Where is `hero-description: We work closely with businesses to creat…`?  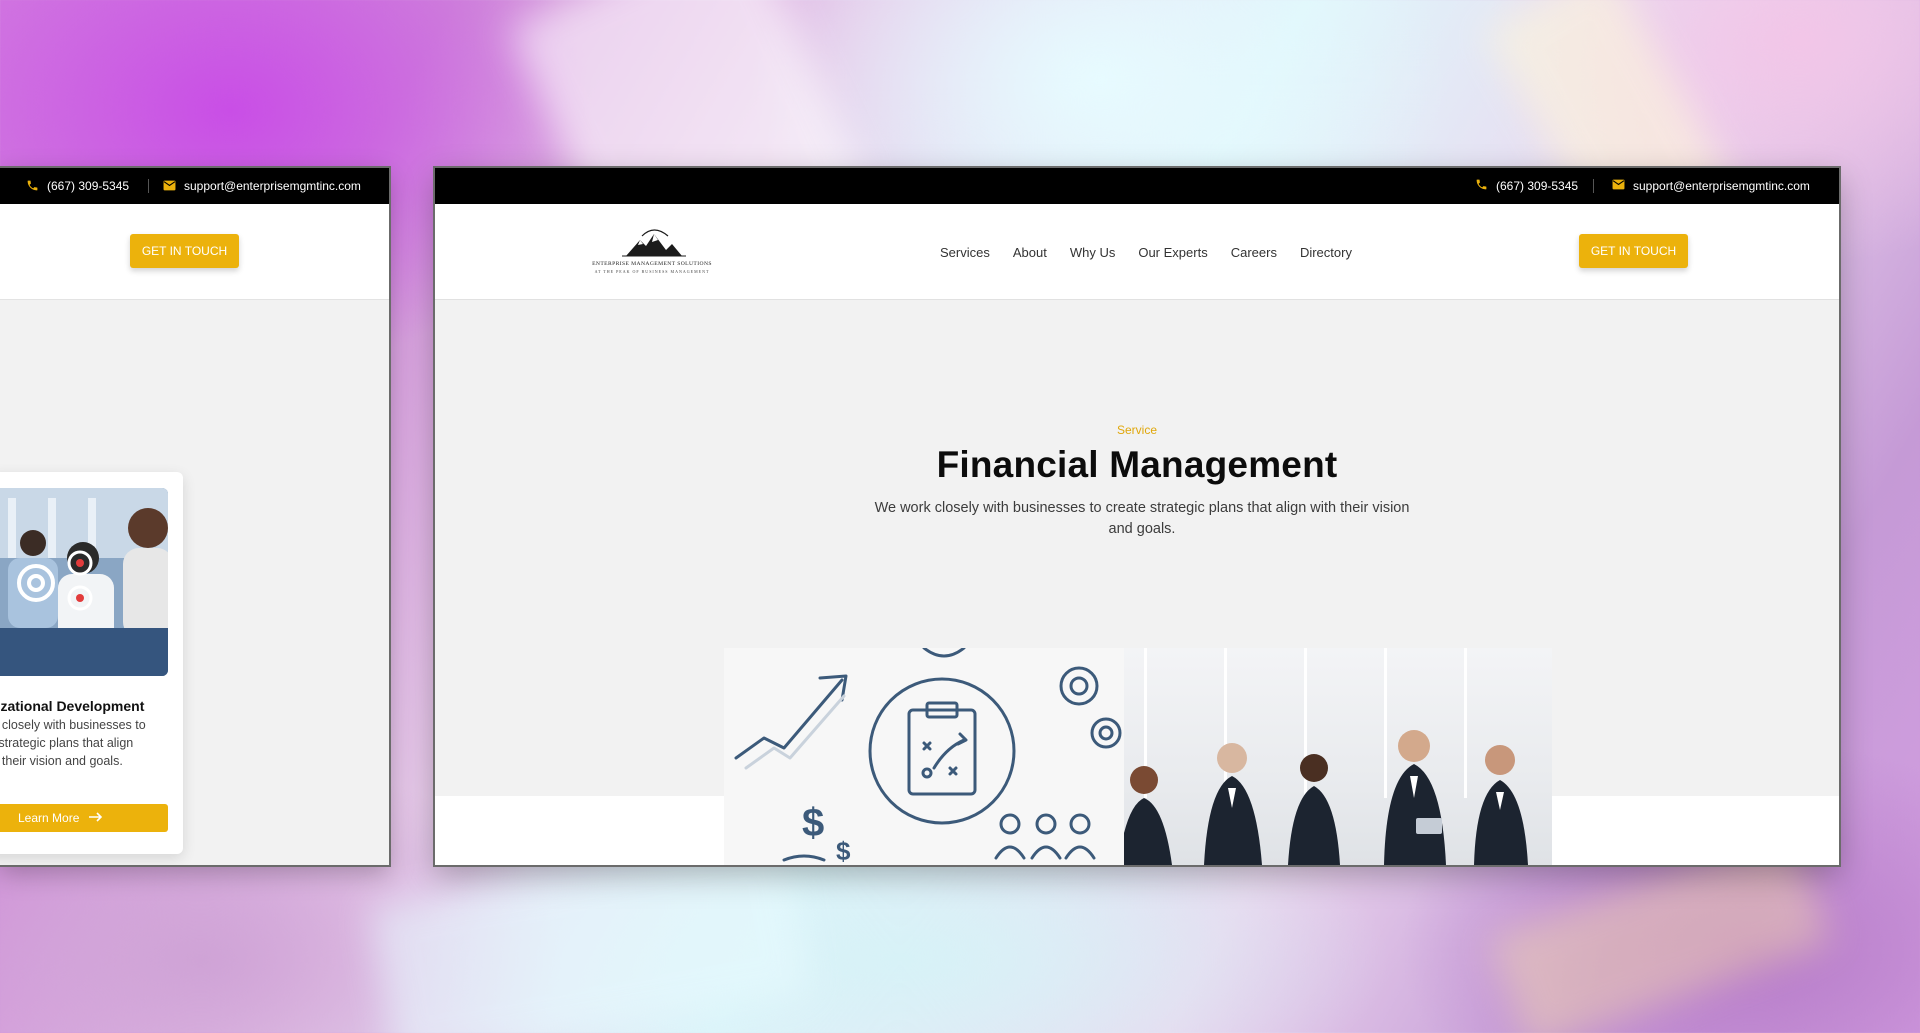
hero-description: We work closely with businesses to creat… is located at coordinates (1142, 518).